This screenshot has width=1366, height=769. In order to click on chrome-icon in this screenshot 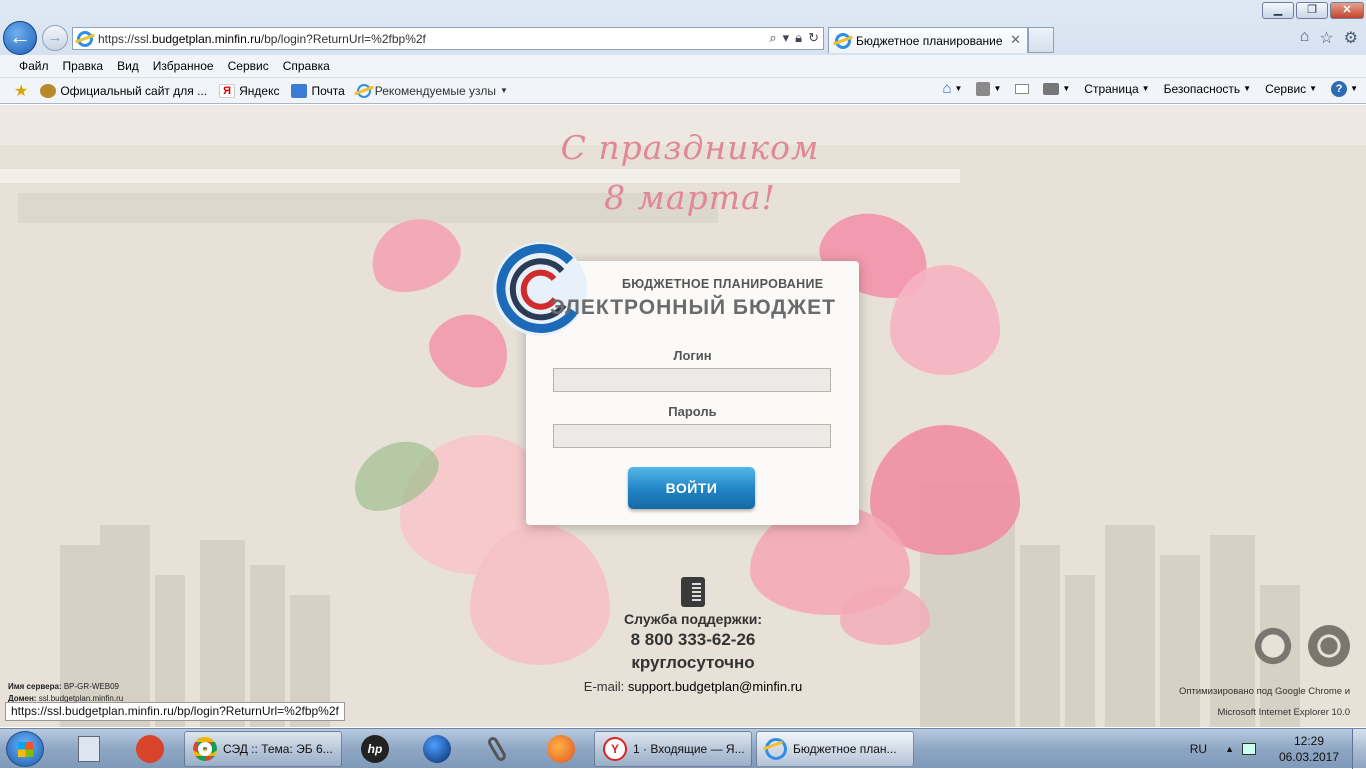, I will do `click(205, 749)`.